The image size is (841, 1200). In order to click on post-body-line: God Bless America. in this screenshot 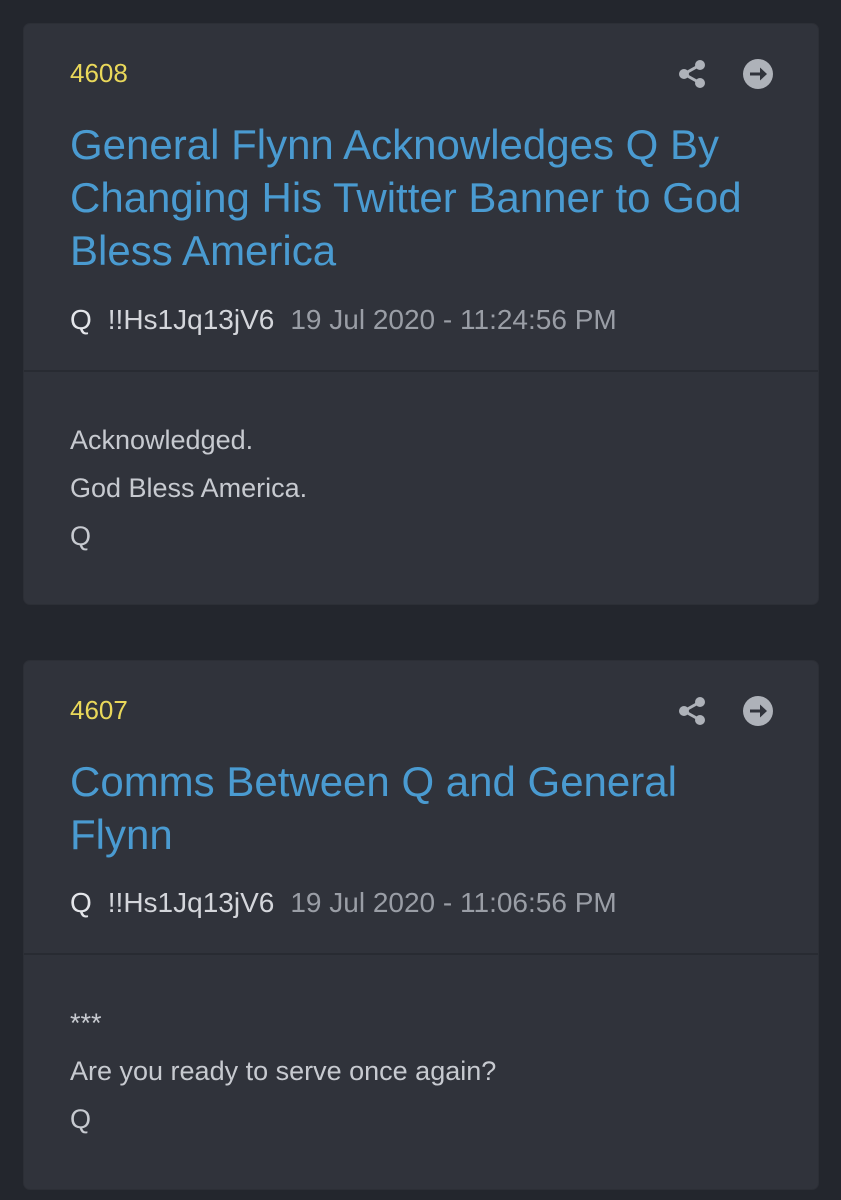, I will do `click(189, 488)`.